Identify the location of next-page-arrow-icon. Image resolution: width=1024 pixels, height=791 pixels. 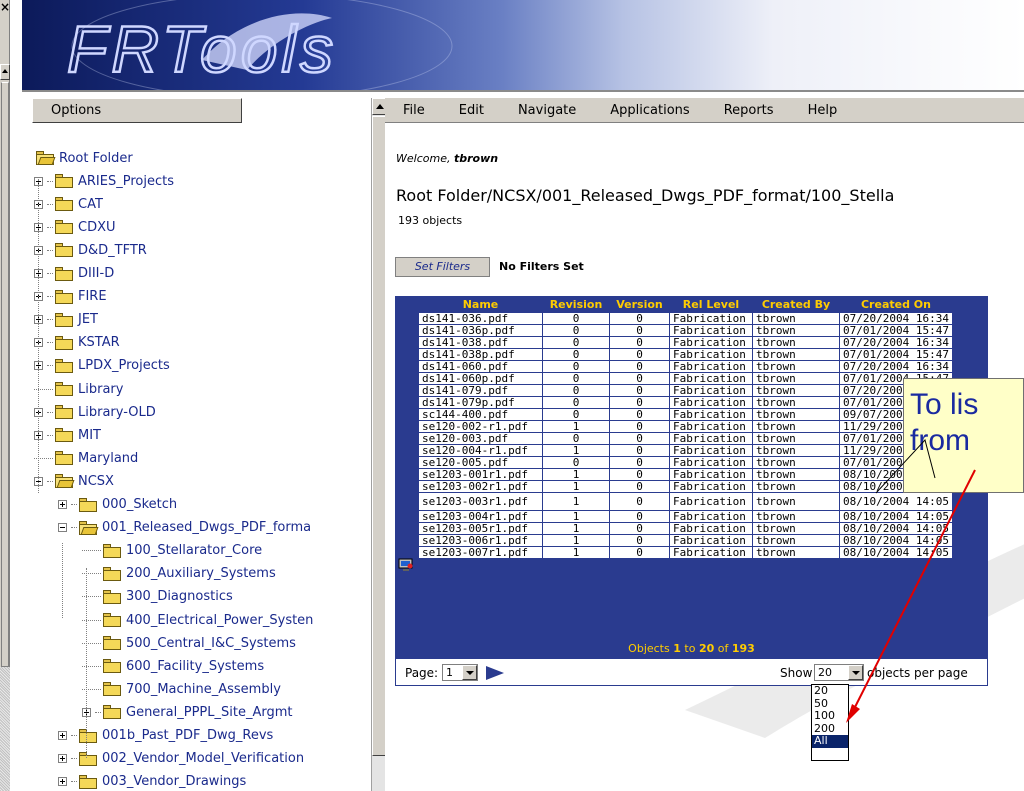
(495, 673).